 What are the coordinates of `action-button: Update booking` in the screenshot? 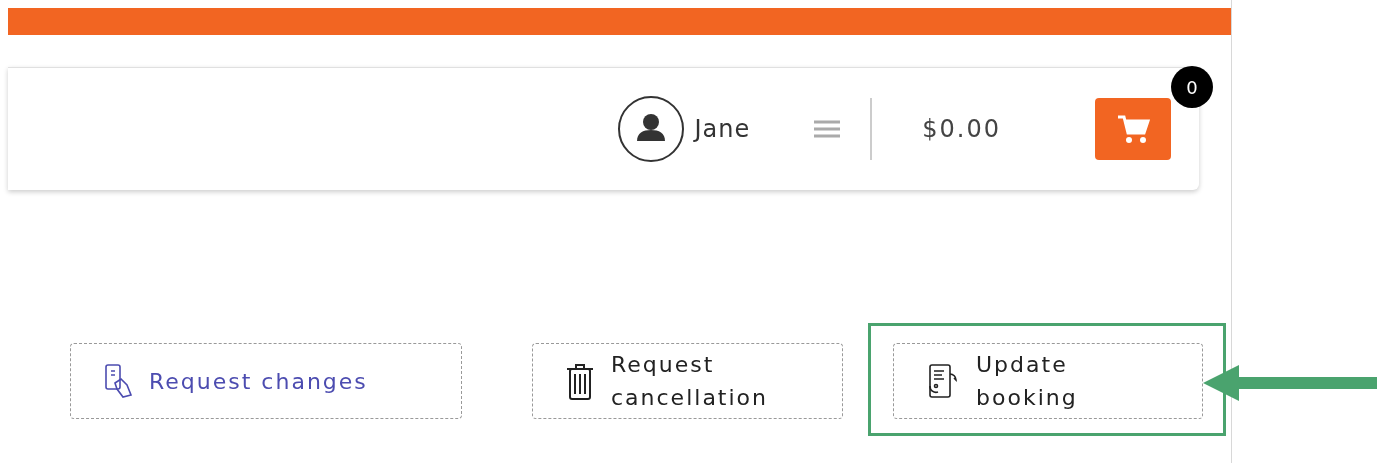 It's located at (1048, 381).